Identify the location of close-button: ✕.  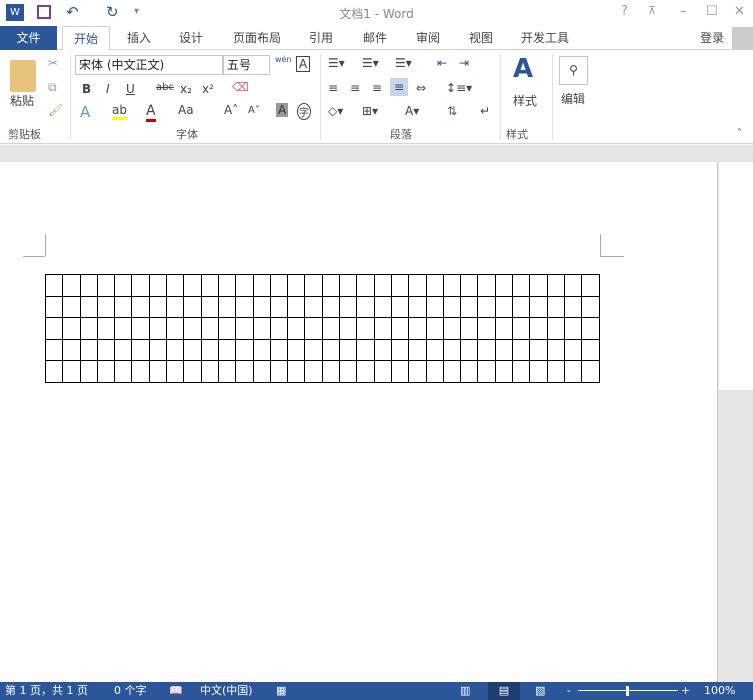
(739, 11).